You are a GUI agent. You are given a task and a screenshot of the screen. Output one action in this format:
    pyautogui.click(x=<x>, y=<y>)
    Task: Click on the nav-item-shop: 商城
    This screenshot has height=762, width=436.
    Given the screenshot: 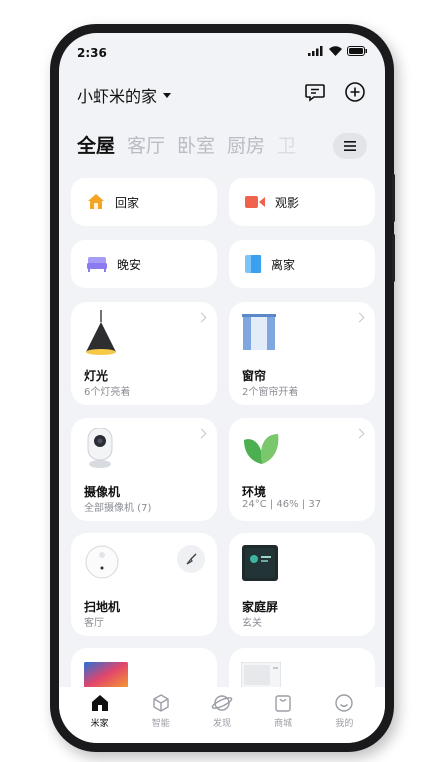 What is the action you would take?
    pyautogui.click(x=283, y=718)
    